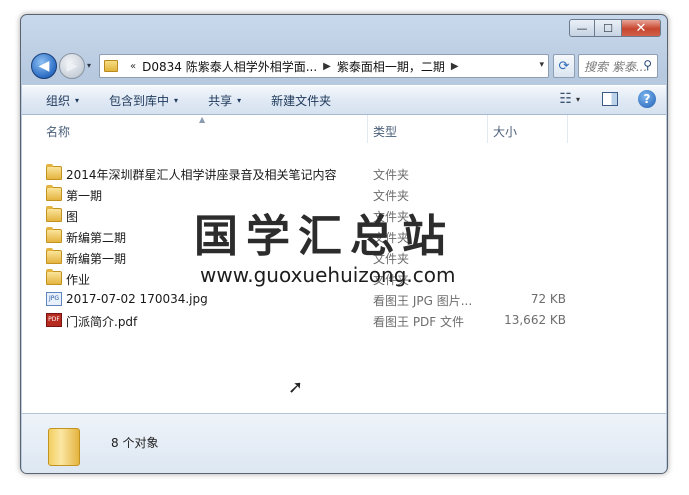 This screenshot has height=495, width=689. Describe the element at coordinates (647, 65) in the screenshot. I see `search-icon: ⚲` at that location.